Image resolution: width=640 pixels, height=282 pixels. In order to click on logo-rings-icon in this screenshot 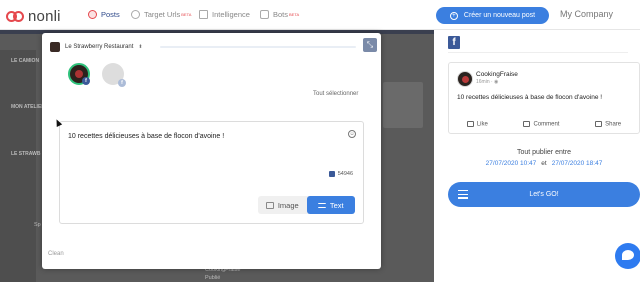, I will do `click(15, 16)`.